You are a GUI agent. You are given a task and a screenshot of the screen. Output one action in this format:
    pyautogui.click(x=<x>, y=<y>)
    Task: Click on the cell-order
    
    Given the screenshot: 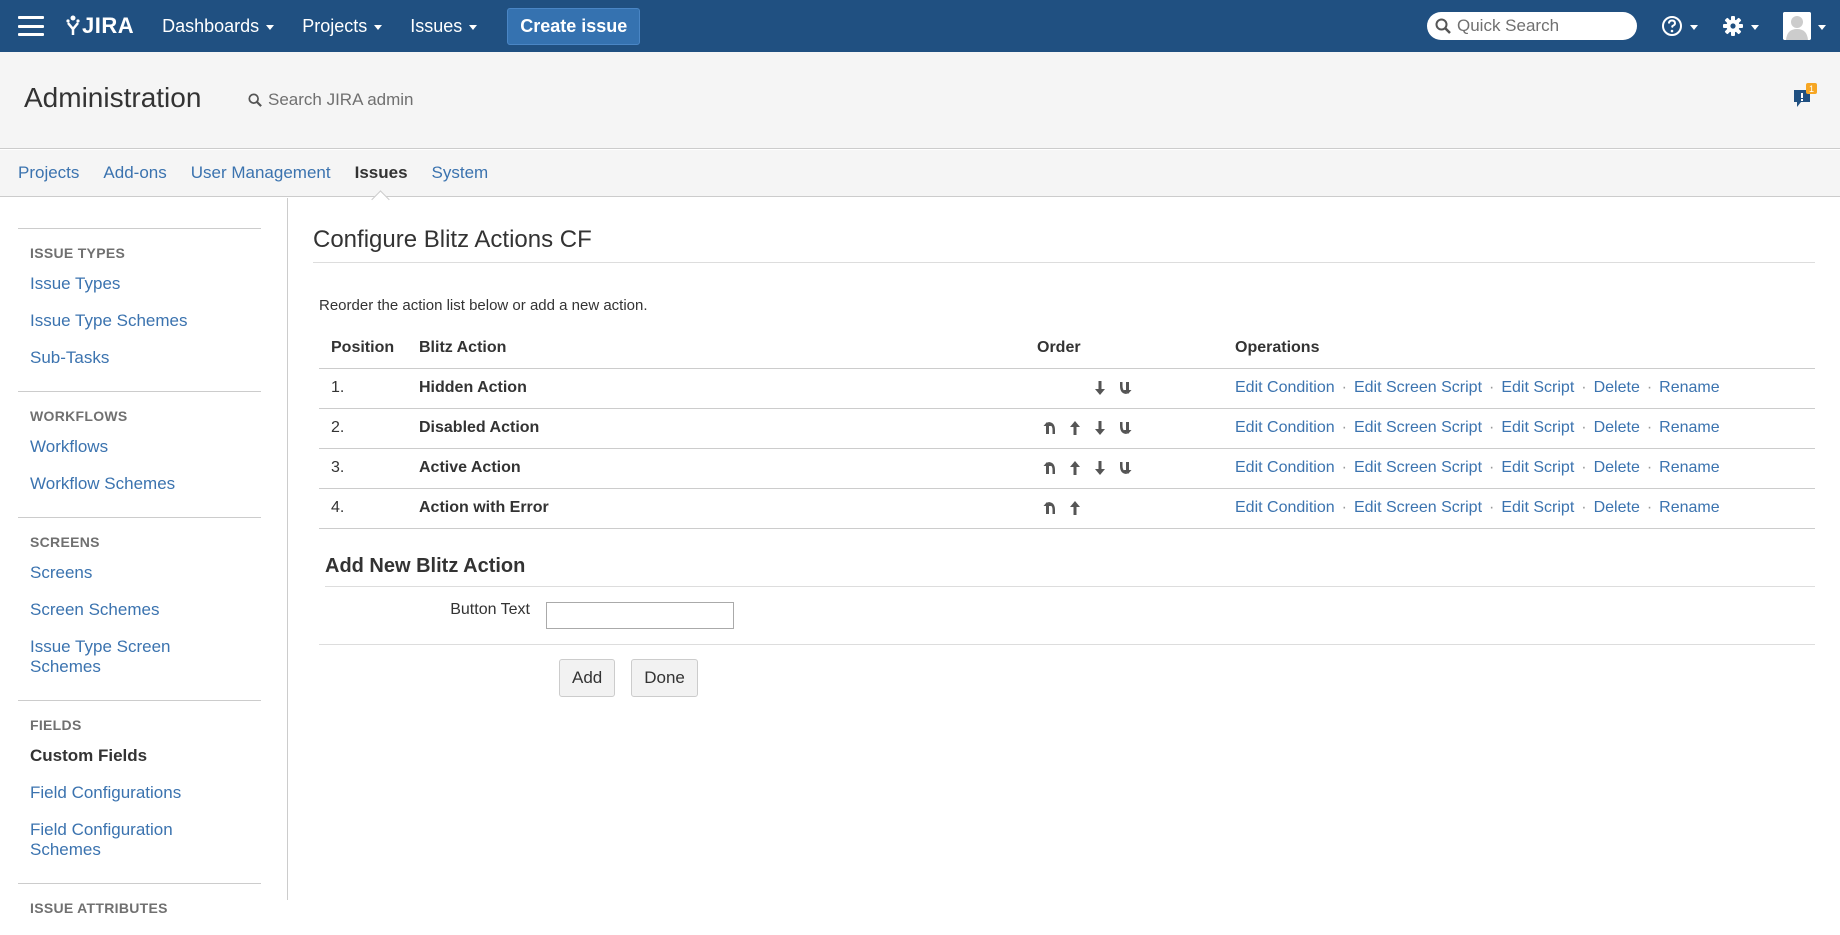 What is the action you would take?
    pyautogui.click(x=1124, y=428)
    